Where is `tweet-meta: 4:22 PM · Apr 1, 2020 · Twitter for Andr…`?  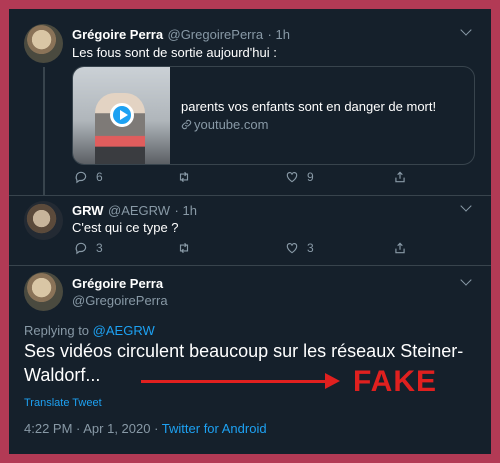 tweet-meta: 4:22 PM · Apr 1, 2020 · Twitter for Andr… is located at coordinates (145, 428).